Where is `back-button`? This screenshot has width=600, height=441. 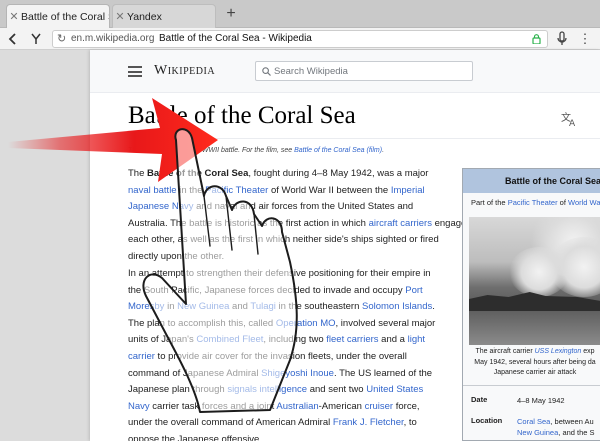
back-button is located at coordinates (15, 39).